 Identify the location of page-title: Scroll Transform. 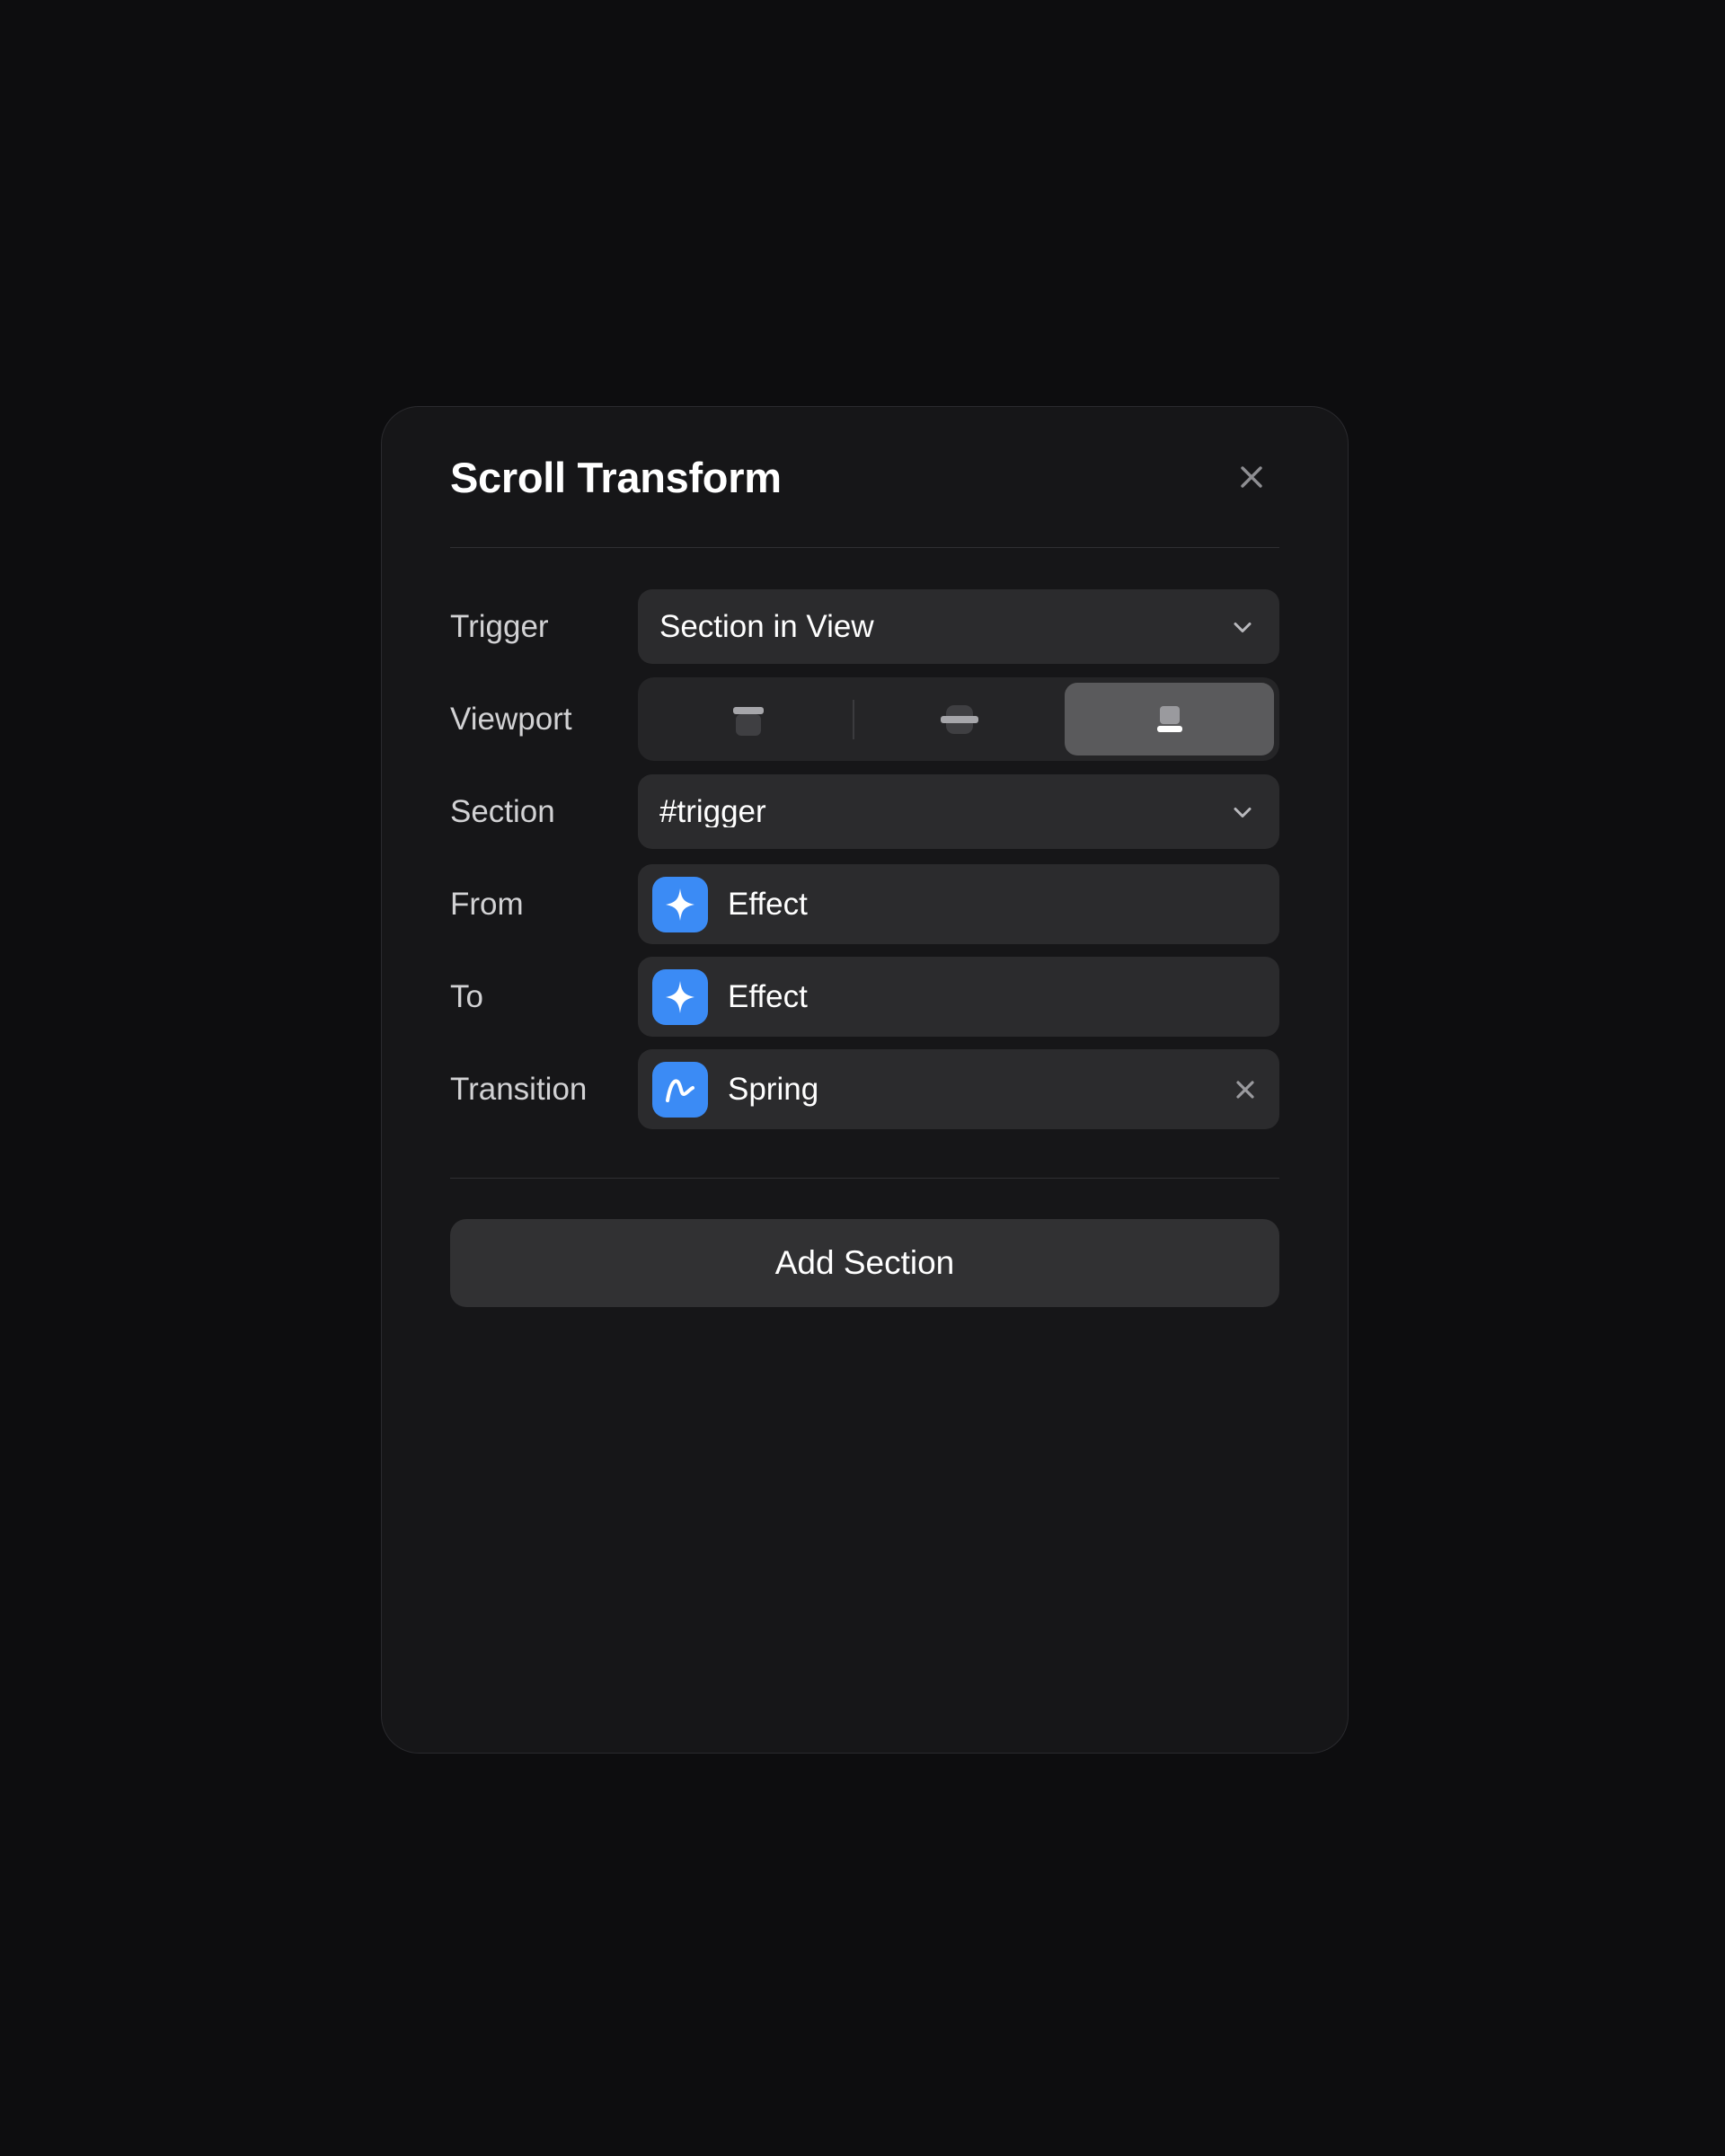
(616, 477).